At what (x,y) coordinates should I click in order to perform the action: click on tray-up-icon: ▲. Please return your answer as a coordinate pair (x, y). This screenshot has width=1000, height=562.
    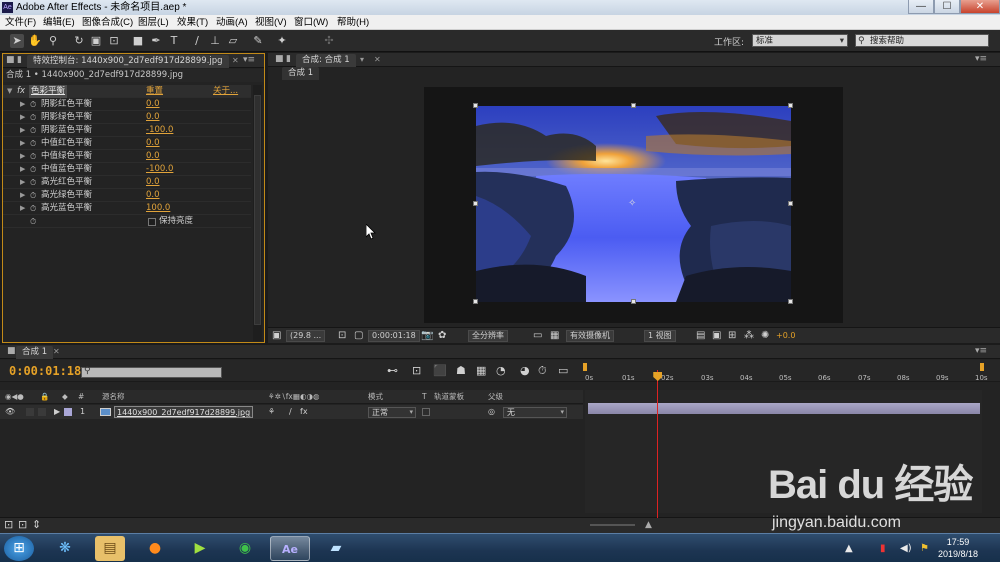
    Looking at the image, I should click on (849, 548).